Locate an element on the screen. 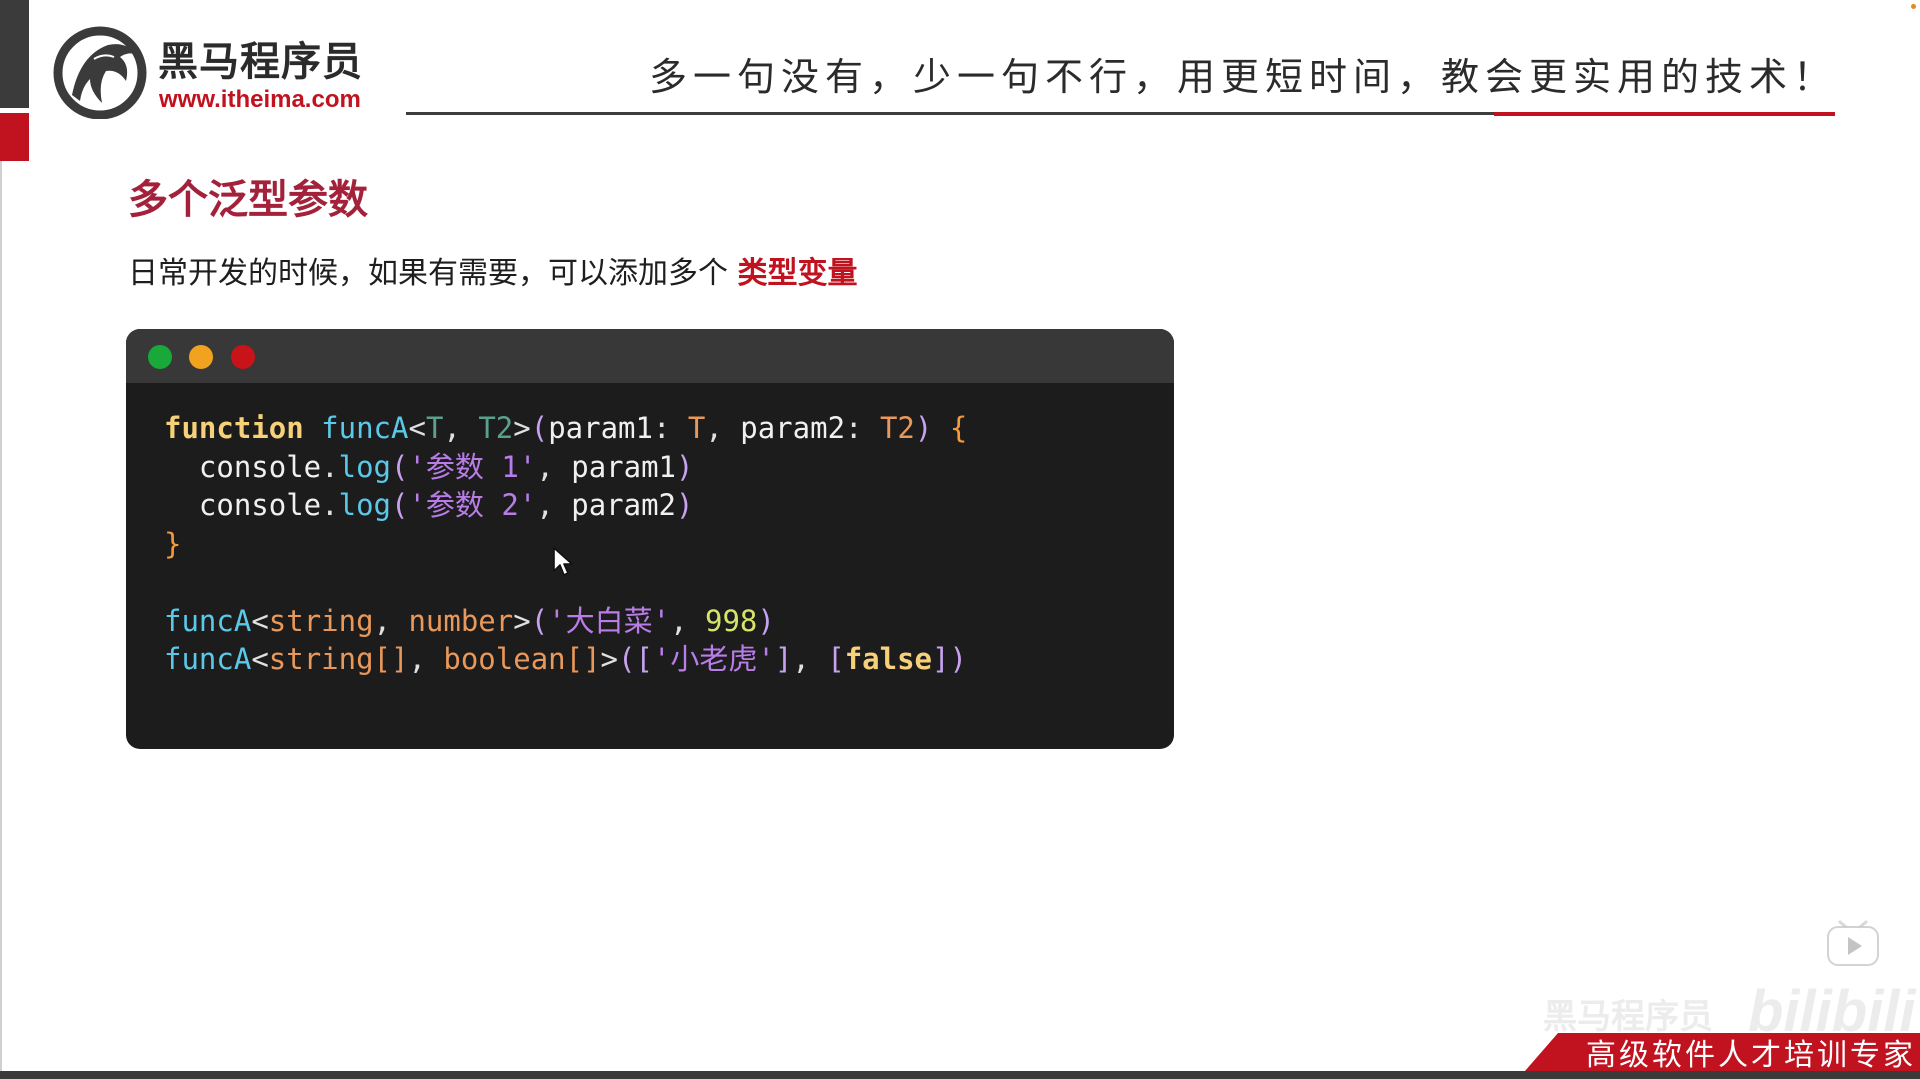 This screenshot has height=1079, width=1920. code-token: string is located at coordinates (321, 620).